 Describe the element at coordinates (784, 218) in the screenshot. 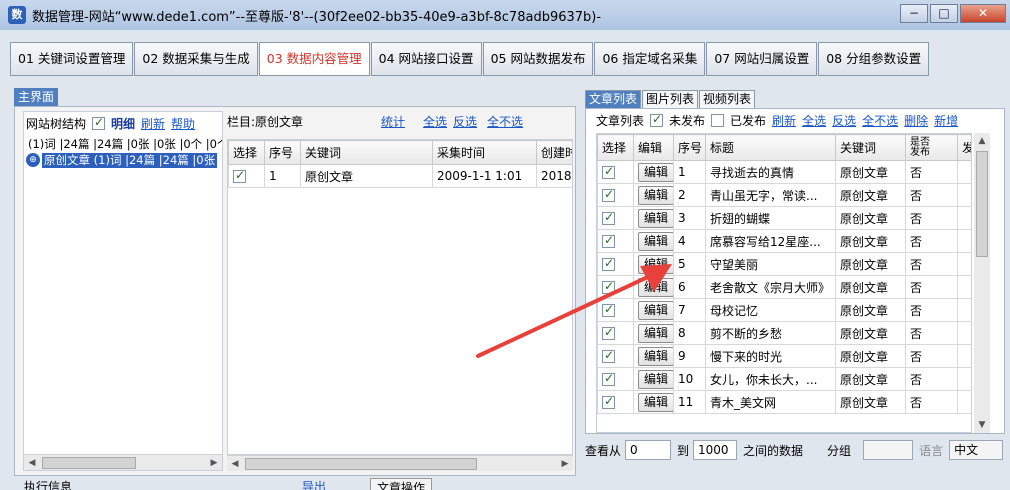

I see `table-row: 编辑3折翅的蝴蝶原创文章否` at that location.